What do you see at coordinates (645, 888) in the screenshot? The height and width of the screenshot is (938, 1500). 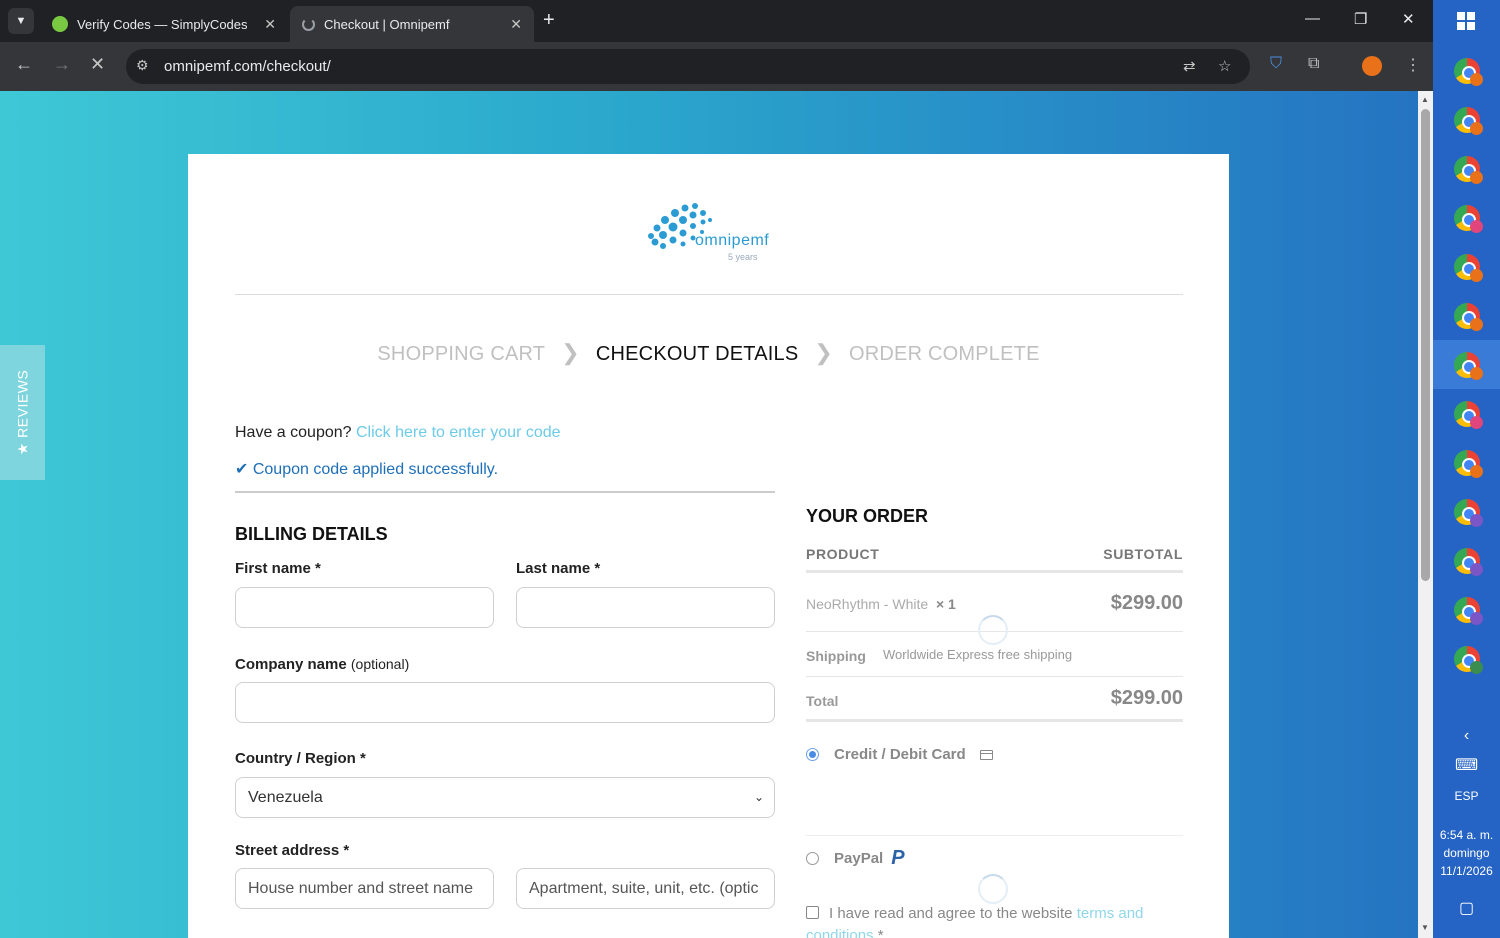 I see `apartment-field: Apartment, suite, unit, etc. (optic` at bounding box center [645, 888].